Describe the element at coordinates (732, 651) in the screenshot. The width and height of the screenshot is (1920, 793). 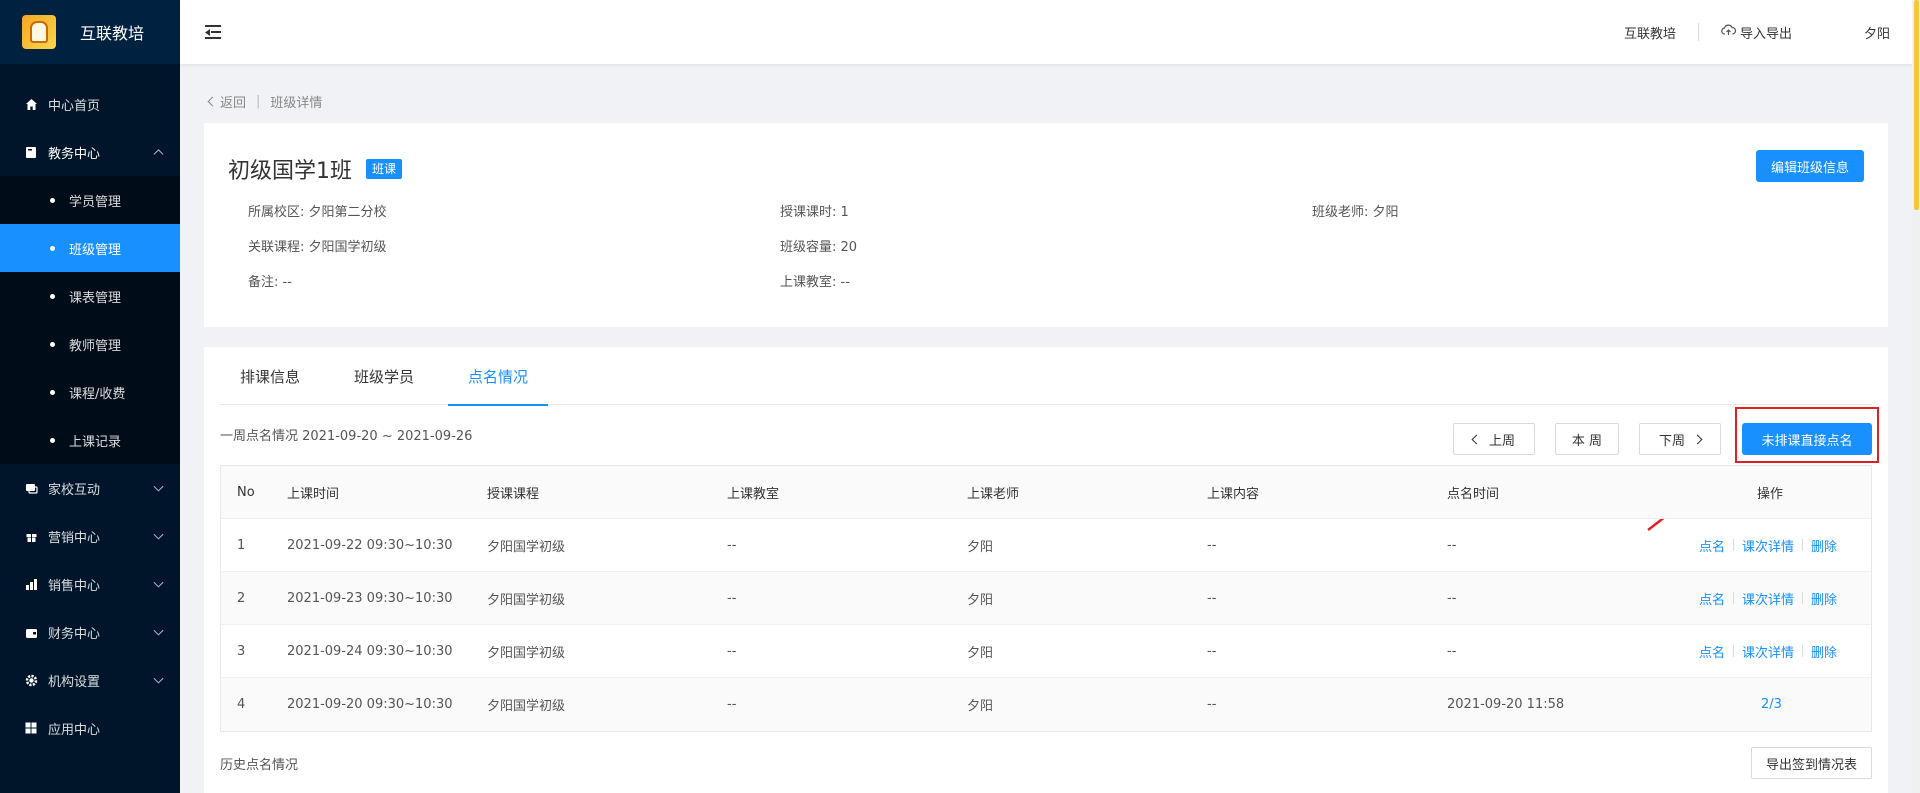
I see `cell-room: --` at that location.